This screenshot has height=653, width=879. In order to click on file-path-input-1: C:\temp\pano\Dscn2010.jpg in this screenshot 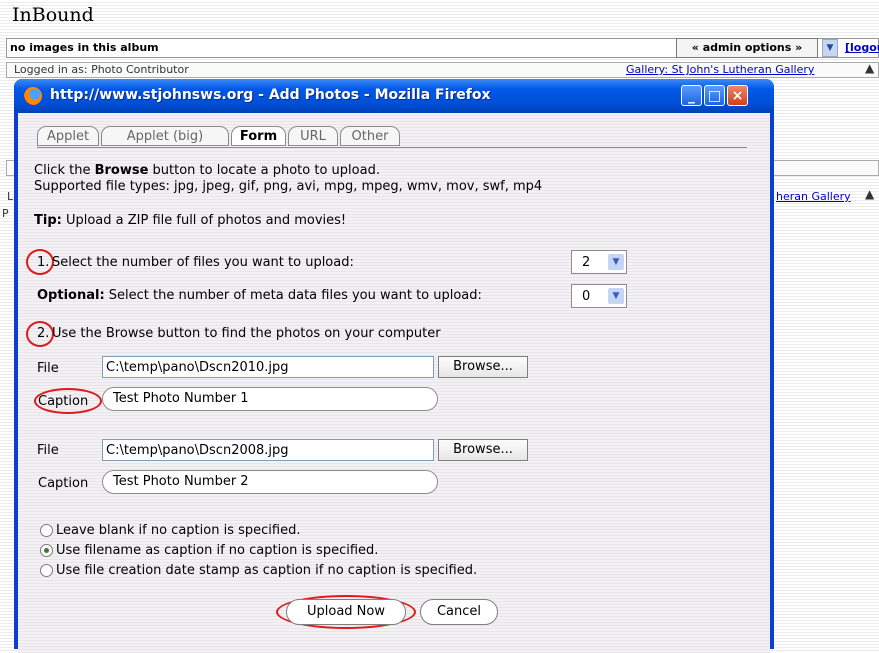, I will do `click(268, 367)`.